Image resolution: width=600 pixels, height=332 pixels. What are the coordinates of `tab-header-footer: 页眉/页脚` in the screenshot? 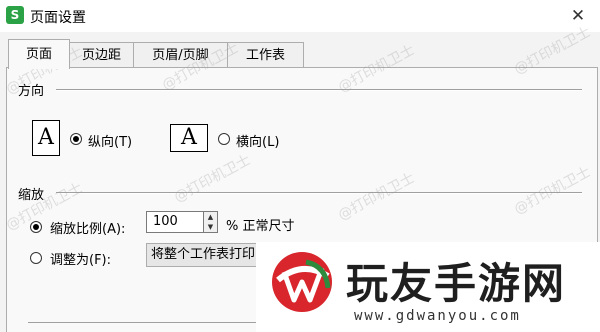 It's located at (180, 55).